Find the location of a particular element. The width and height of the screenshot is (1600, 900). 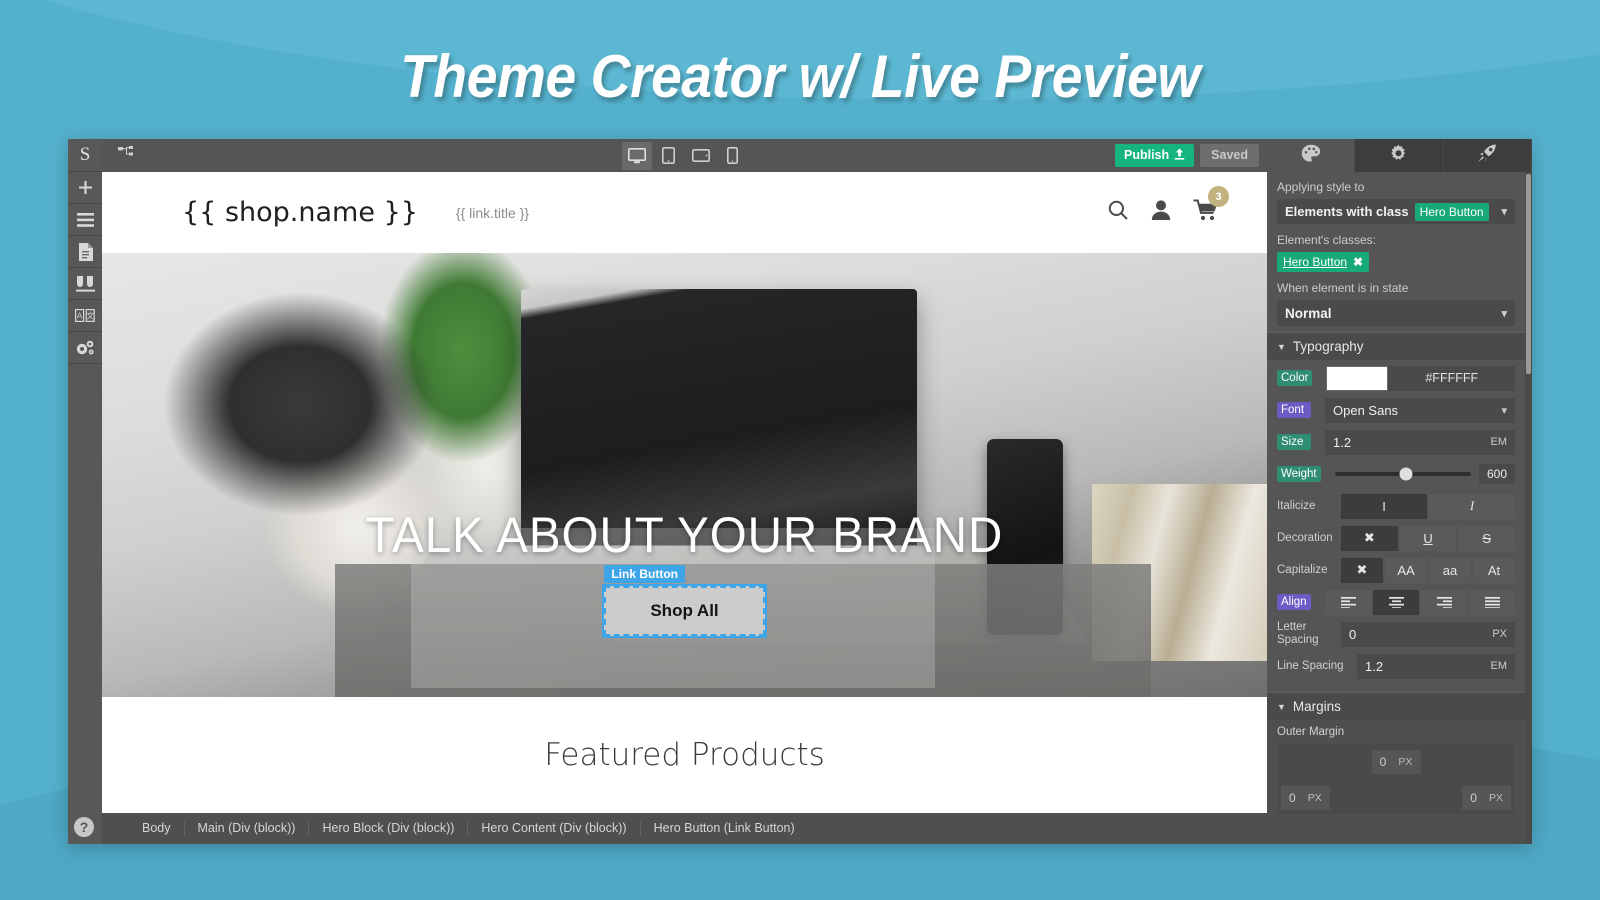

tab-settings is located at coordinates (1399, 155).